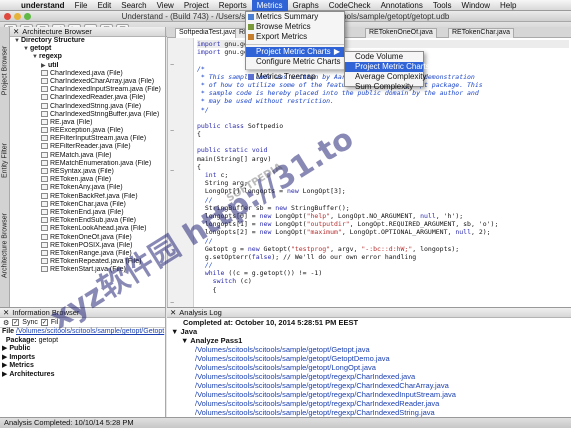 Image resolution: width=571 pixels, height=428 pixels. Describe the element at coordinates (295, 44) in the screenshot. I see `menu-separator` at that location.